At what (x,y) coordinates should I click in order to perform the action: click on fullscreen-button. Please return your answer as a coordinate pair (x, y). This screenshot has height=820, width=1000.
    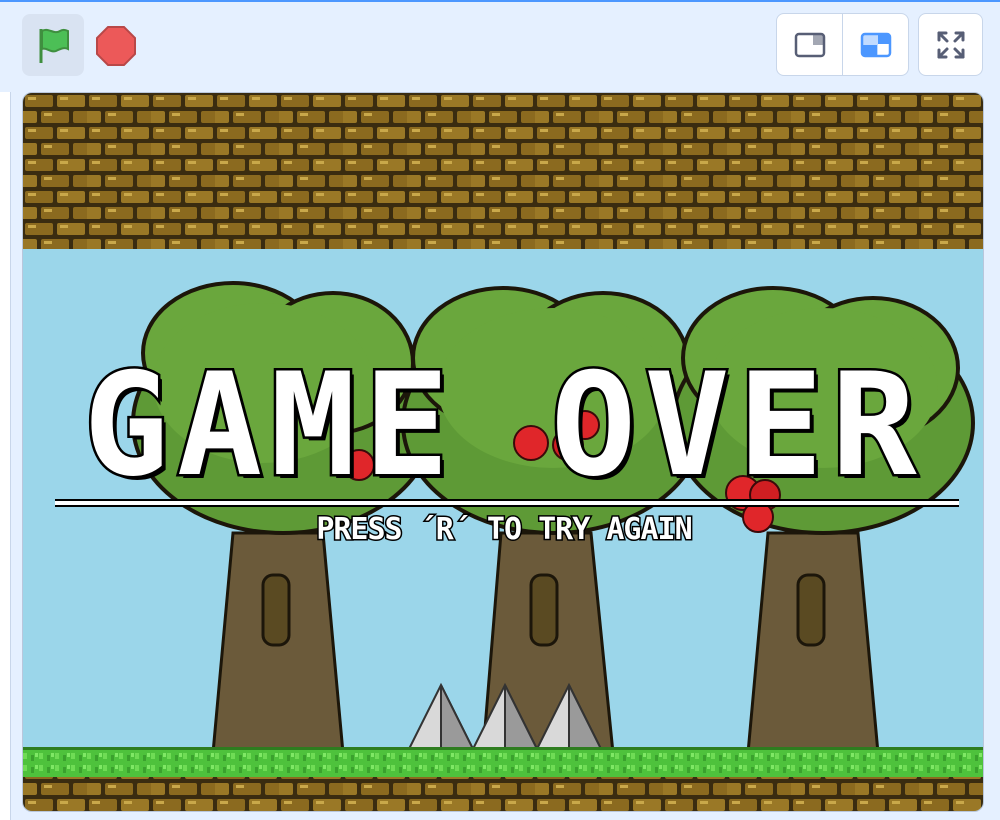
    Looking at the image, I should click on (950, 44).